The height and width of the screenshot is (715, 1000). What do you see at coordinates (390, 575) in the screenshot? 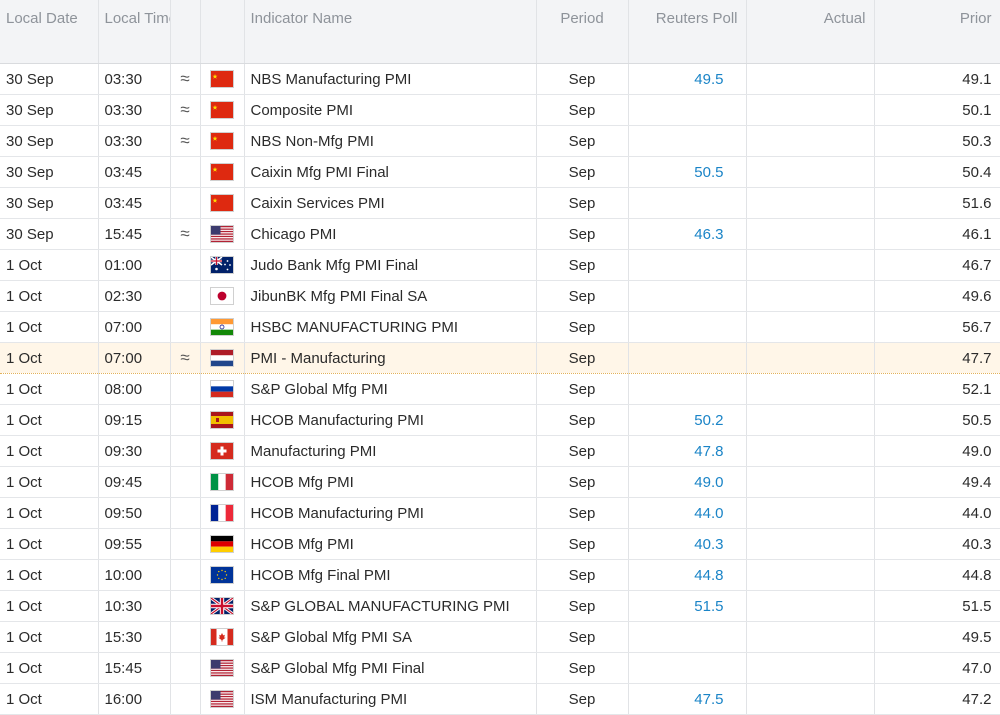
I see `cell-indicator-name: HCOB Mfg Final PMI` at bounding box center [390, 575].